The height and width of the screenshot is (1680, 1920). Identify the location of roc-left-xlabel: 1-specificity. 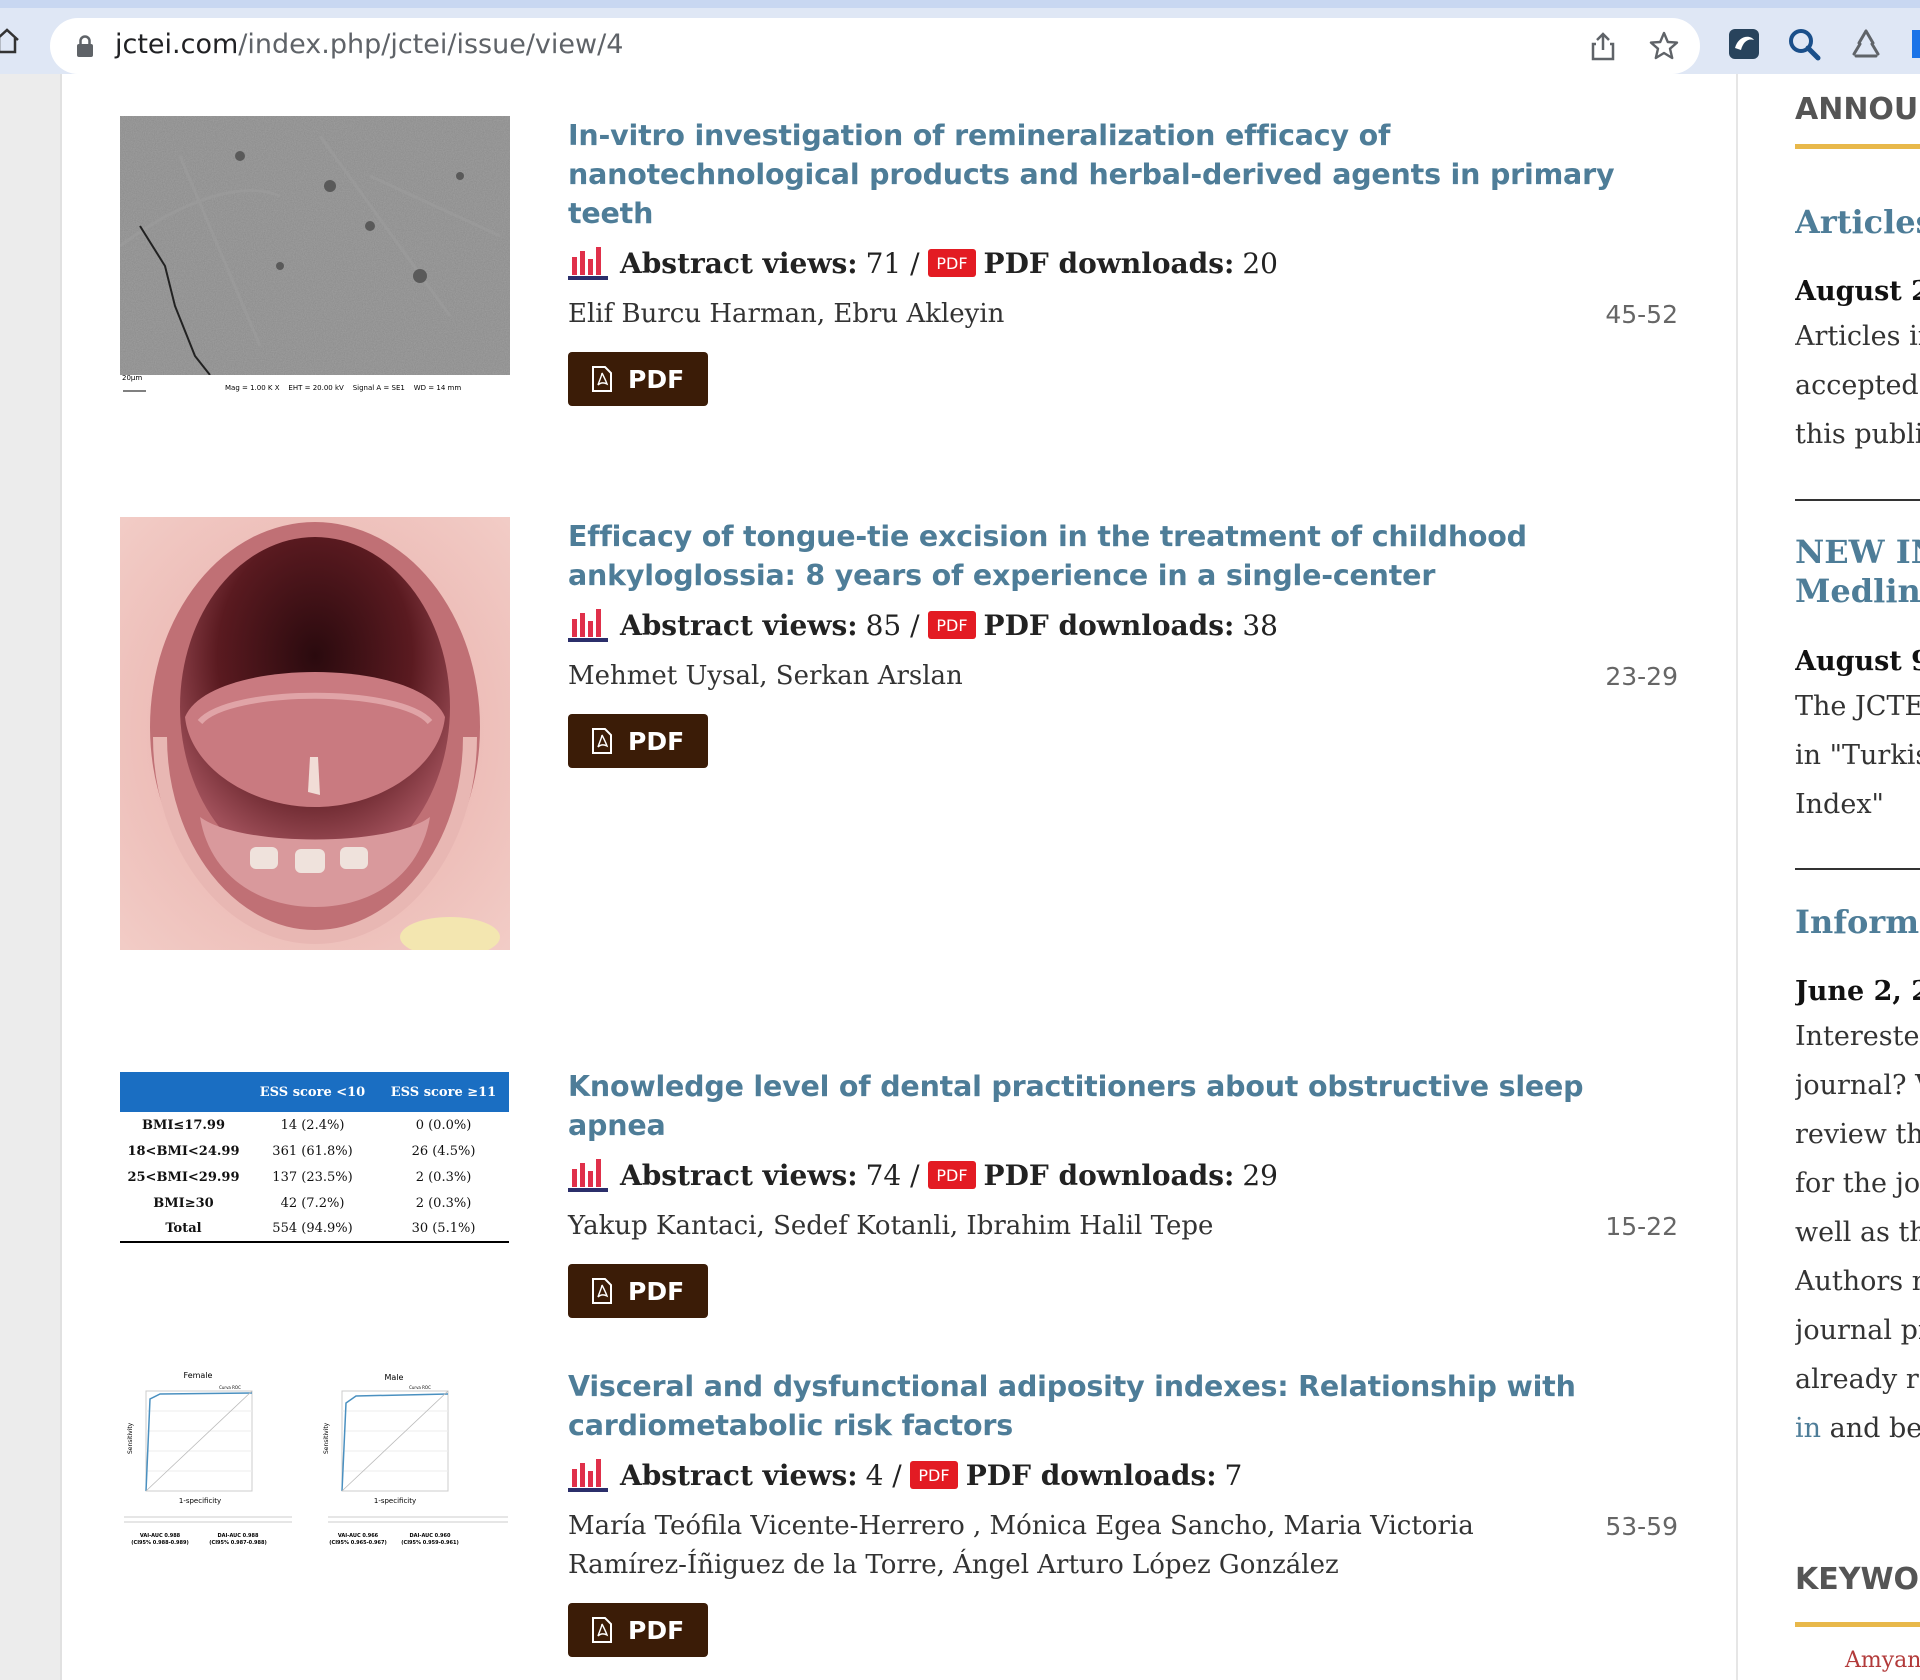
(200, 1501).